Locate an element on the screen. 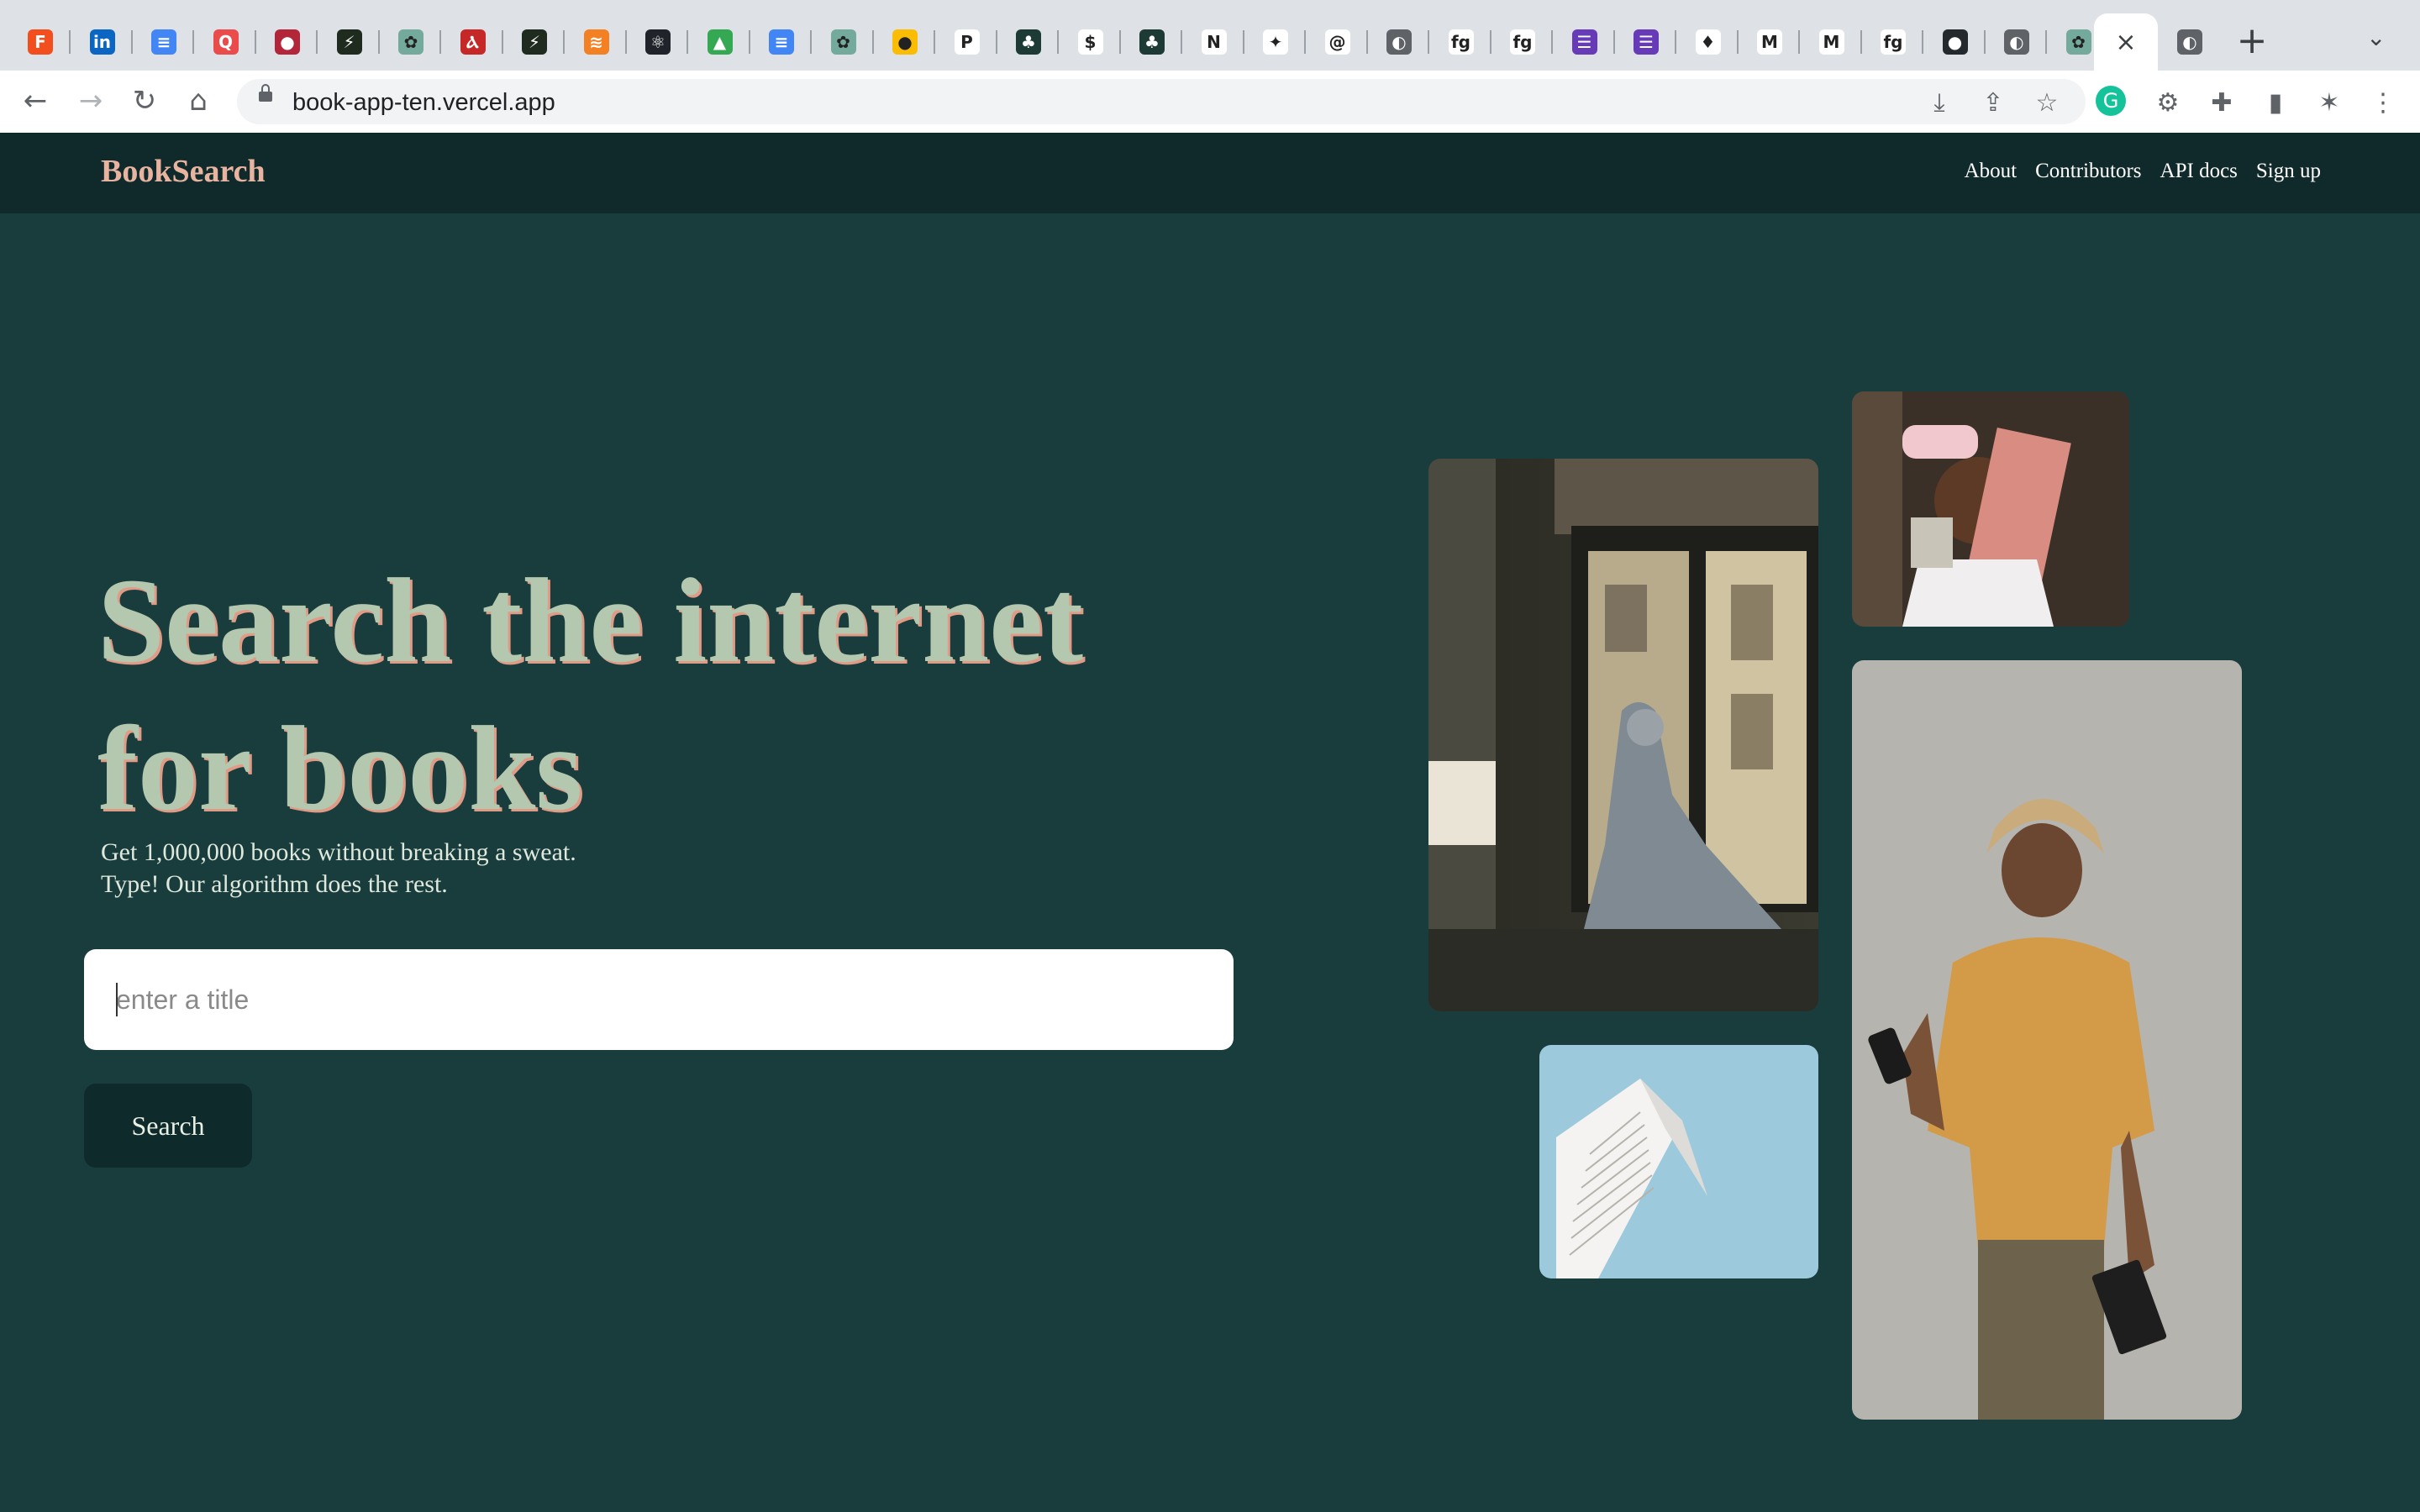 The image size is (2420, 1512). nav-contributors: Contributors is located at coordinates (2088, 171).